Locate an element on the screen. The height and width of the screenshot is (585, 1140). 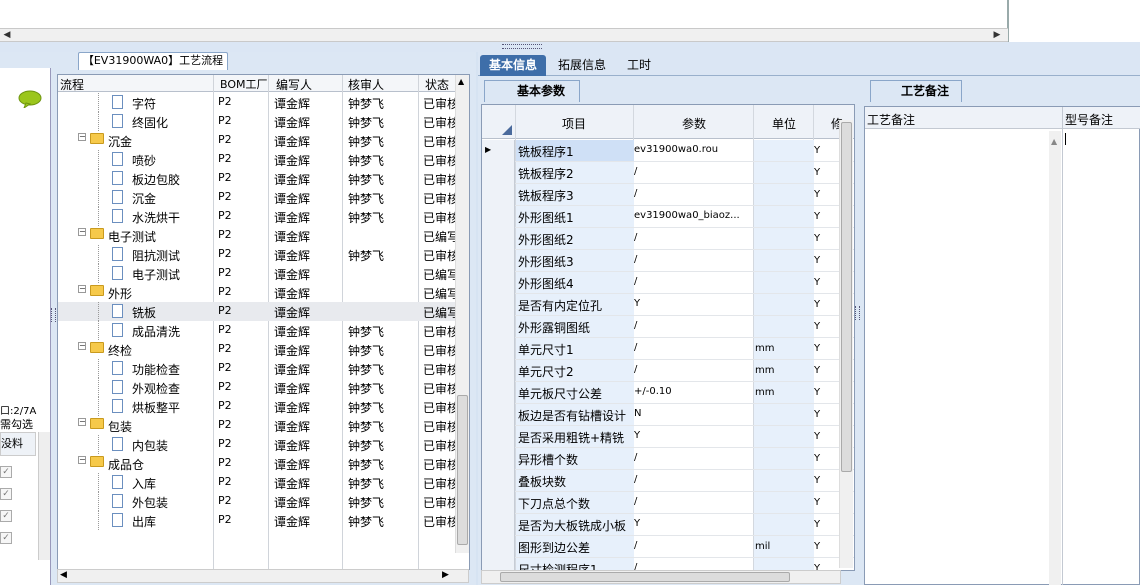
param-item-cell: 图形到边公差 is located at coordinates (575, 546).